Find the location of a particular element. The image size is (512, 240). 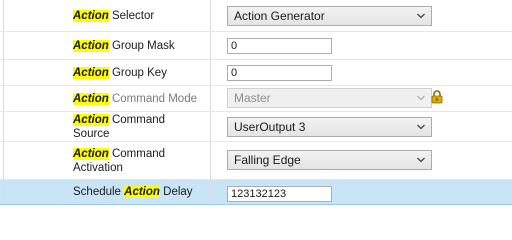

property-value-cell: Master is located at coordinates (361, 98).